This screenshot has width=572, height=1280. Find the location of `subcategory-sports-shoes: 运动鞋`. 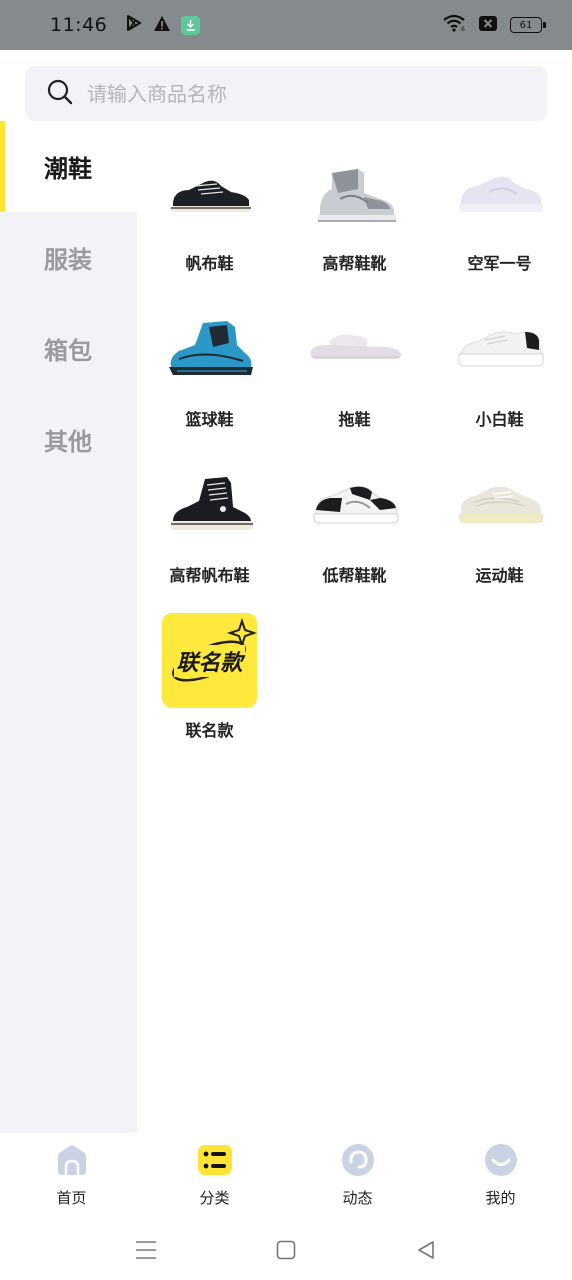

subcategory-sports-shoes: 运动鞋 is located at coordinates (499, 525).